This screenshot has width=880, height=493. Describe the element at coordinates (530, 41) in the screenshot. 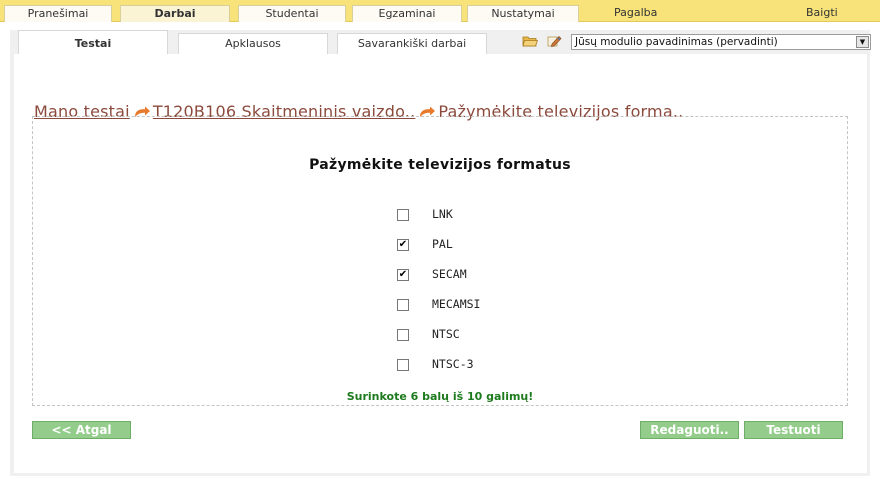

I see `folder-icon` at that location.